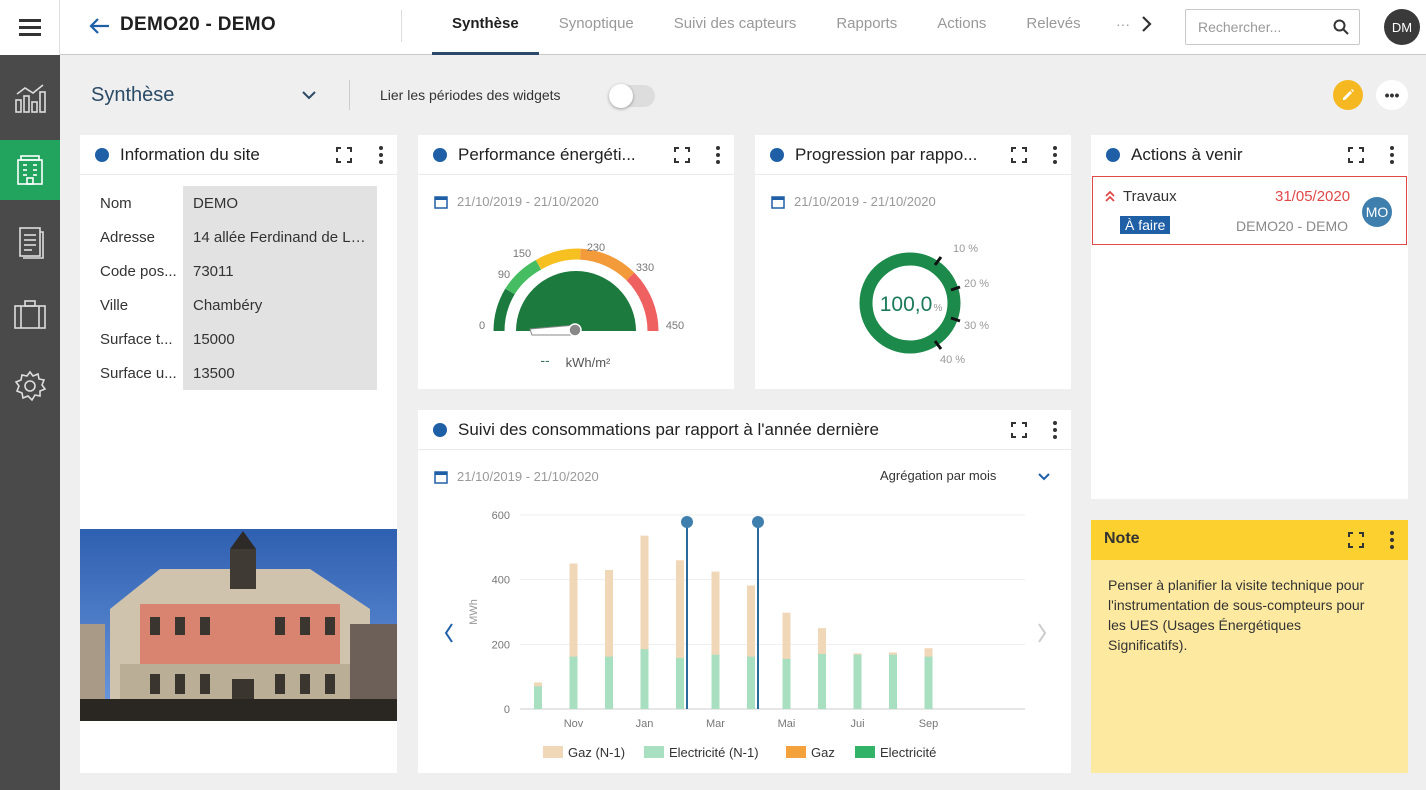 The height and width of the screenshot is (790, 1426). I want to click on info-label: Nom, so click(116, 203).